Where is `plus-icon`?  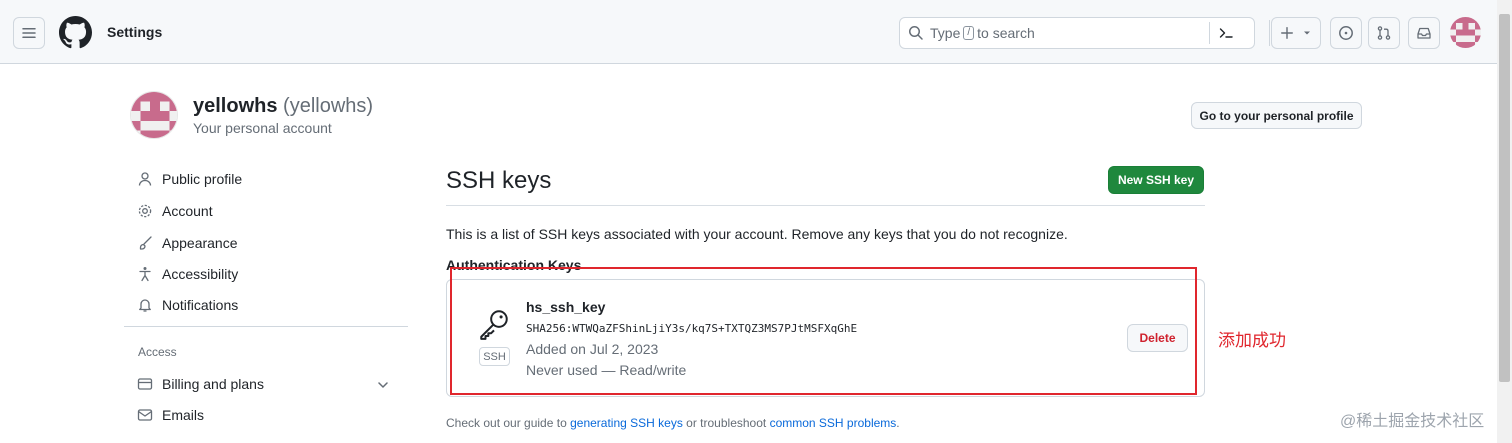 plus-icon is located at coordinates (1287, 33).